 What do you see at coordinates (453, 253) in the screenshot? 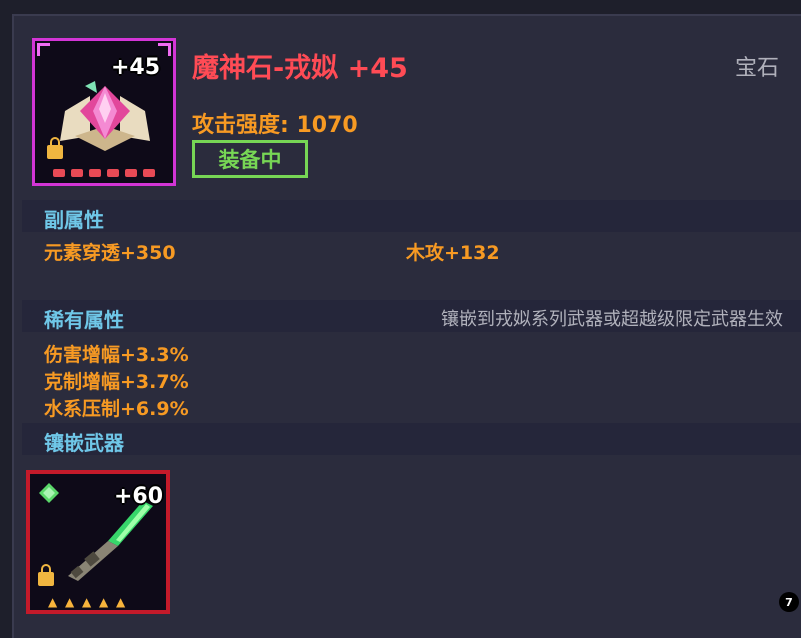
I see `secondary-stat: 木攻+132` at bounding box center [453, 253].